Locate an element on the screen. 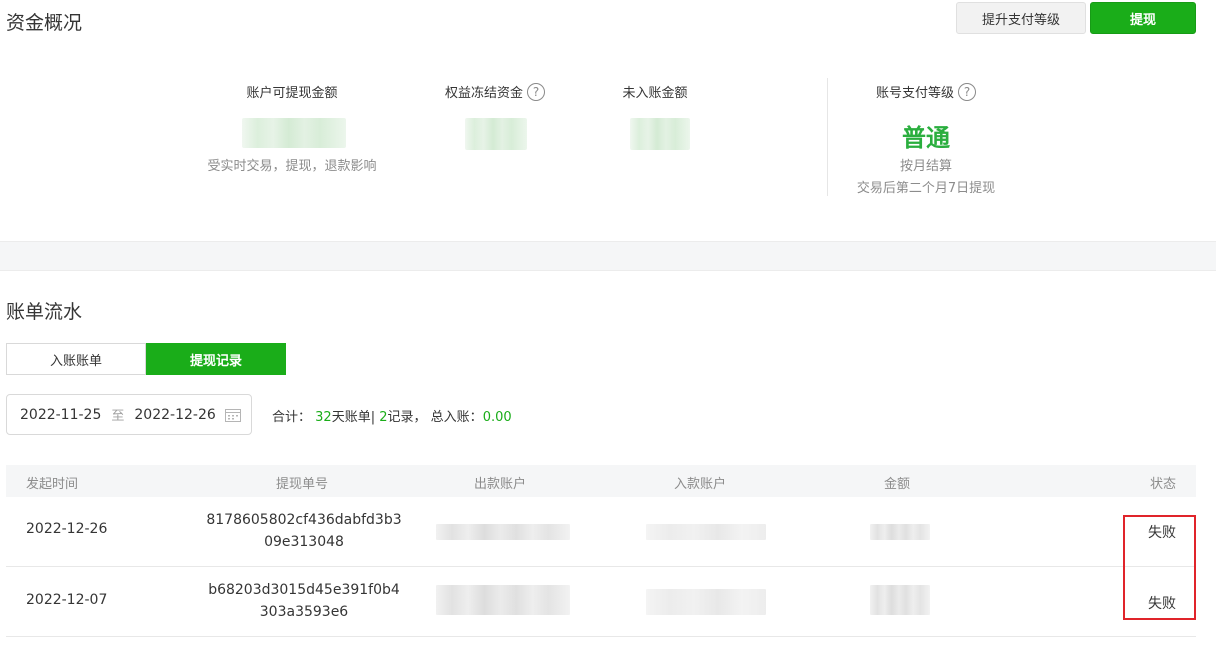 Image resolution: width=1216 pixels, height=652 pixels. bill-tabs: 入账账单 提现记录 is located at coordinates (146, 359).